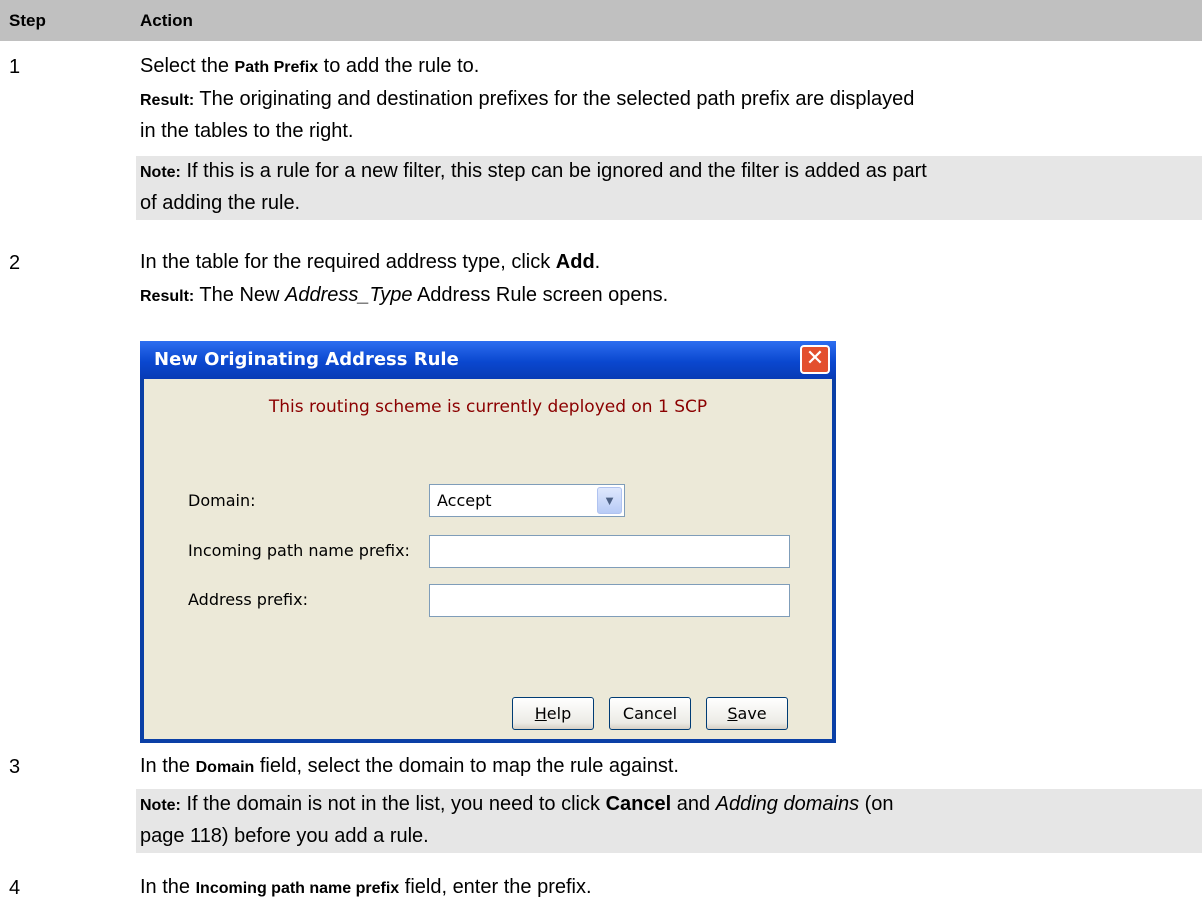 Image resolution: width=1202 pixels, height=907 pixels. I want to click on incoming-path-label: Incoming path name prefix:, so click(299, 550).